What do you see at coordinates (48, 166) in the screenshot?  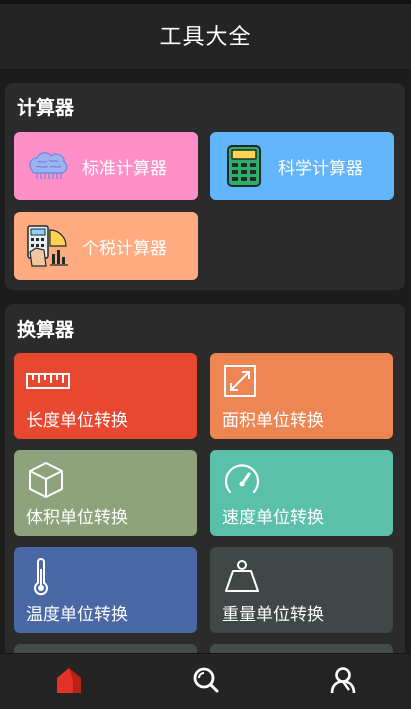 I see `brain-icon` at bounding box center [48, 166].